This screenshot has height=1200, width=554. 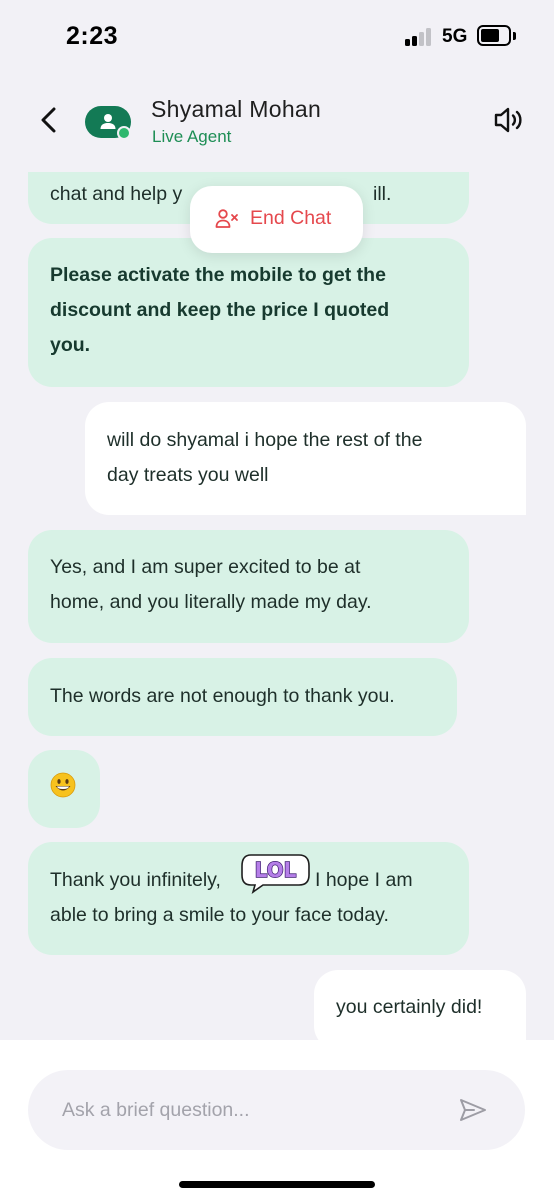 I want to click on agent-name: Shyamal Mohan, so click(x=236, y=109).